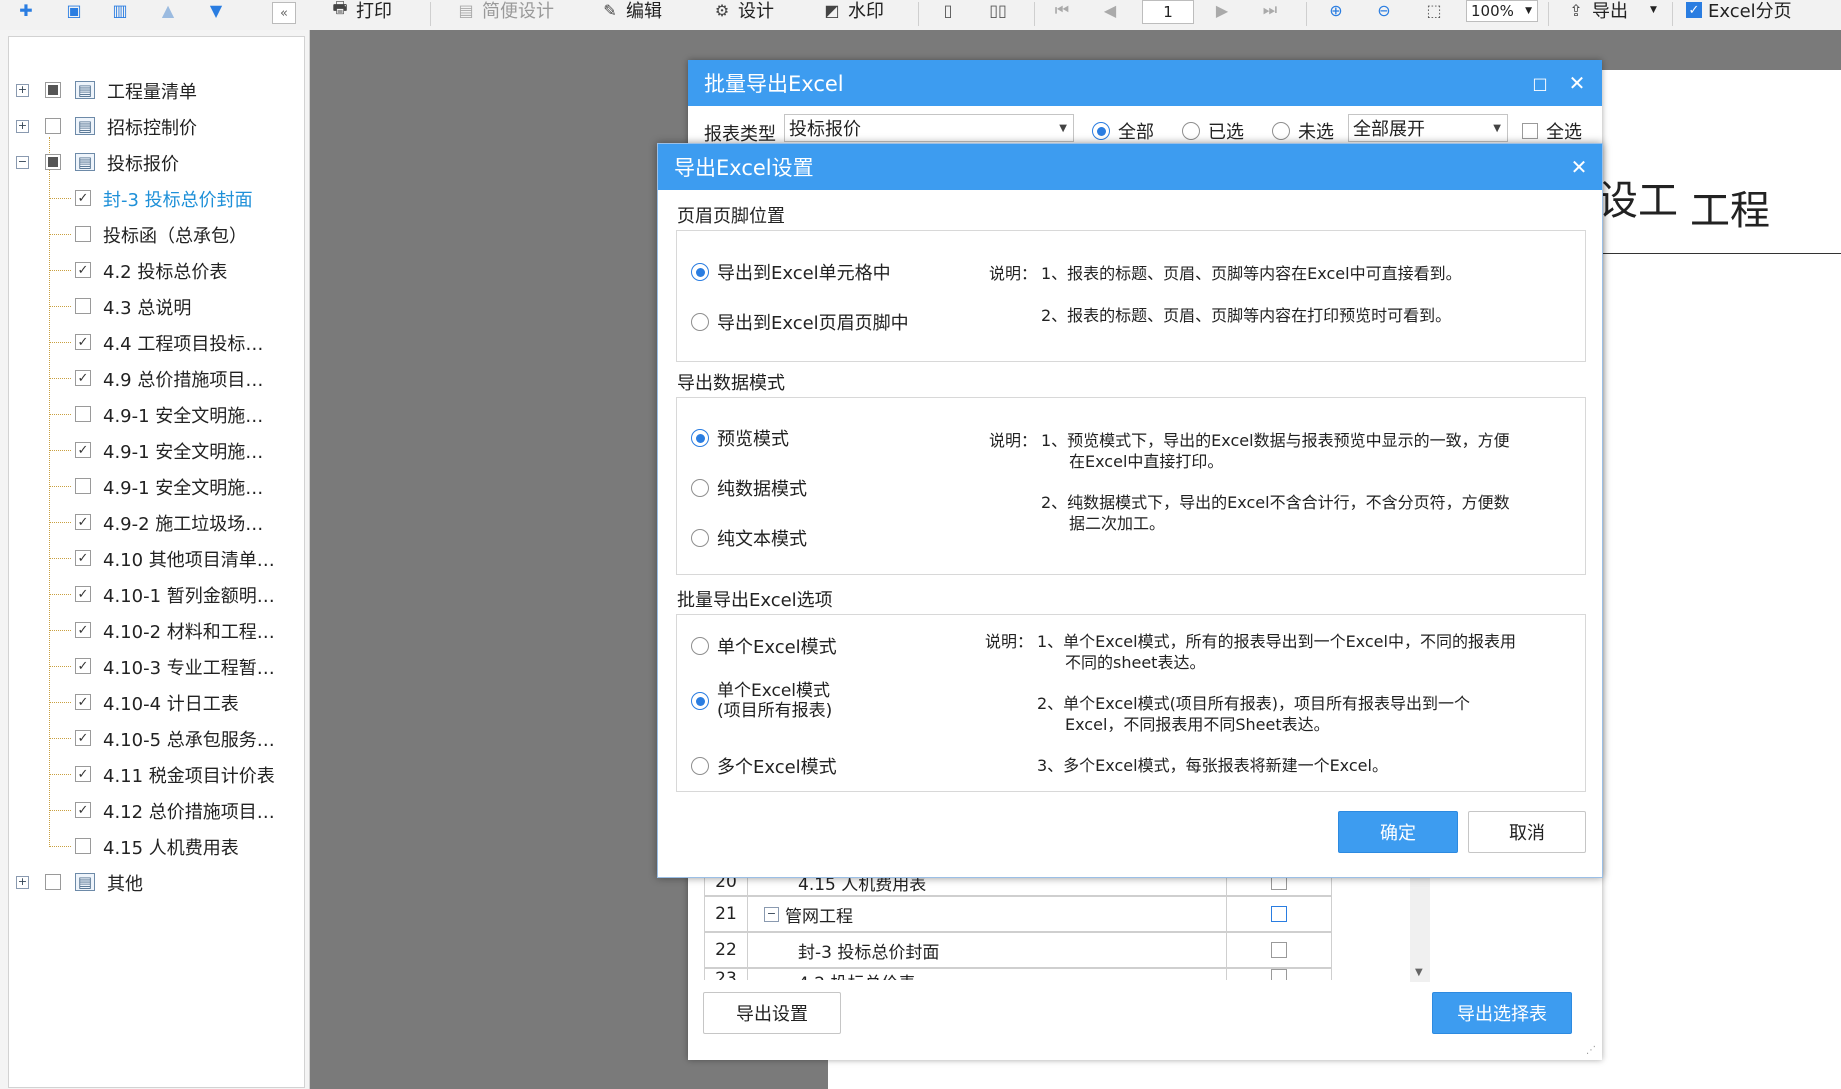 The width and height of the screenshot is (1841, 1089). Describe the element at coordinates (1611, 11) in the screenshot. I see `export-button: ⇪ 导出 ▼` at that location.